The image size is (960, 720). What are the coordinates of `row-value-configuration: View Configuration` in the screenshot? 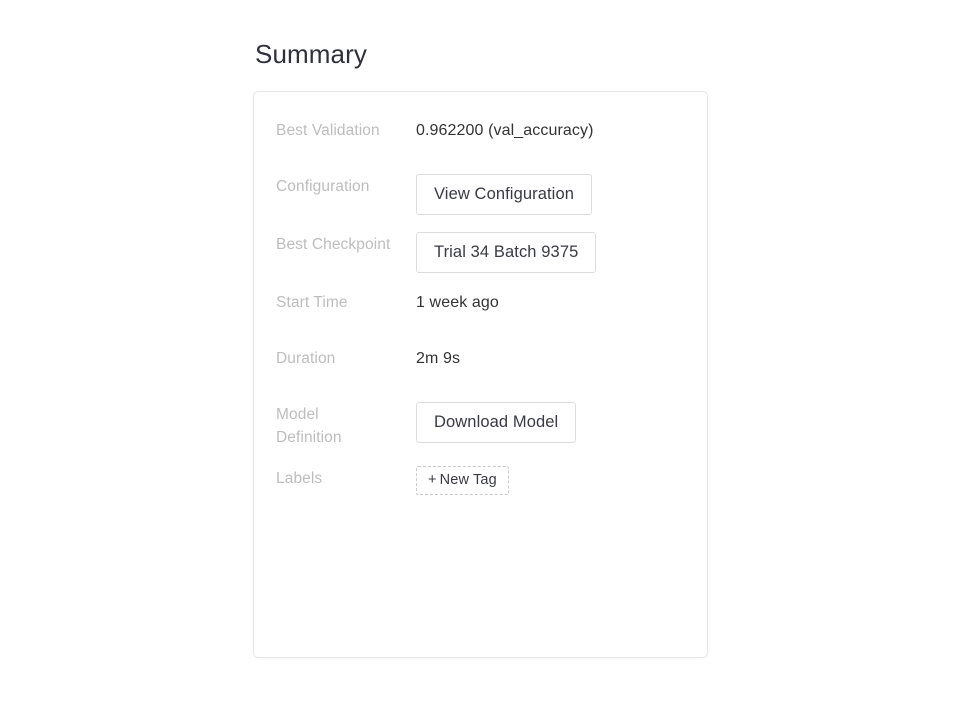 It's located at (550, 194).